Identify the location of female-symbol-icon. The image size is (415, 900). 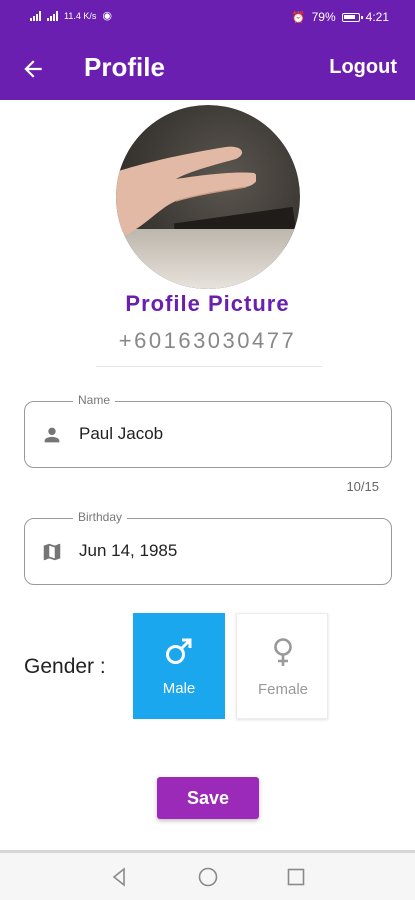
(283, 652).